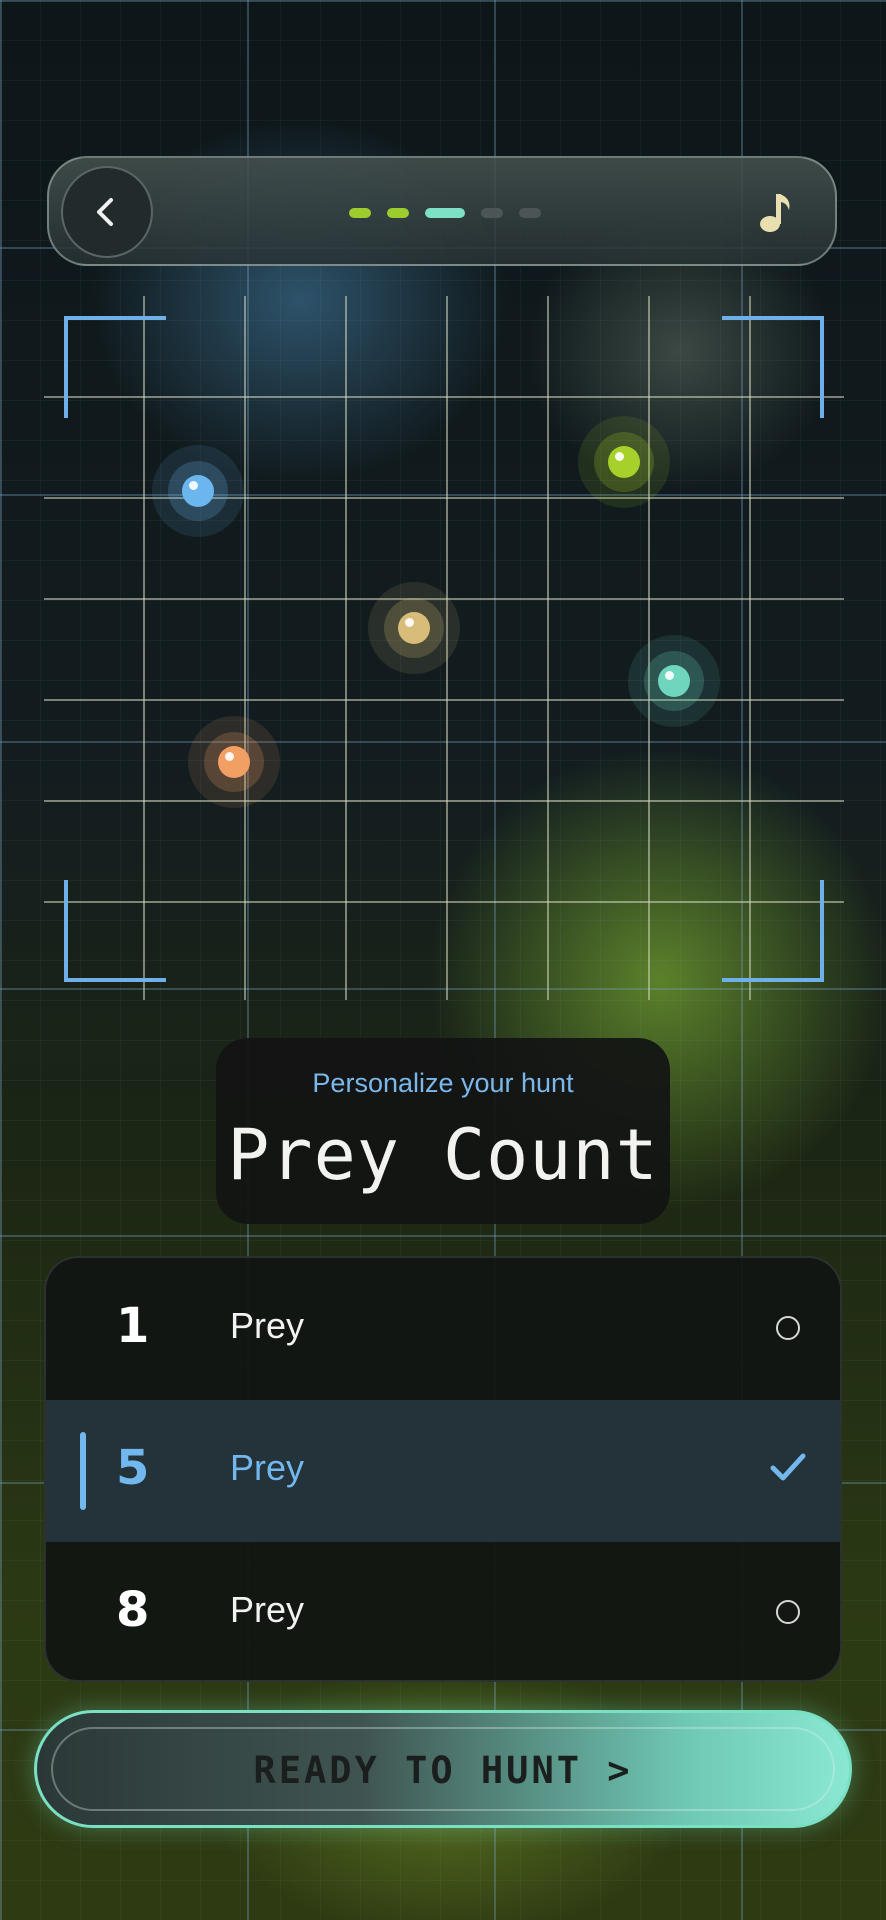  I want to click on title-card: Personalize your hunt Prey Count, so click(443, 1131).